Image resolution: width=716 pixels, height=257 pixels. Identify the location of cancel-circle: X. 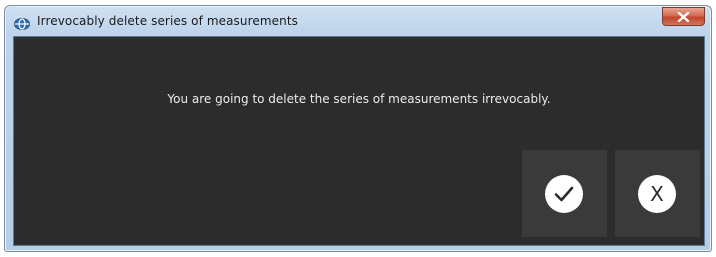
(657, 194).